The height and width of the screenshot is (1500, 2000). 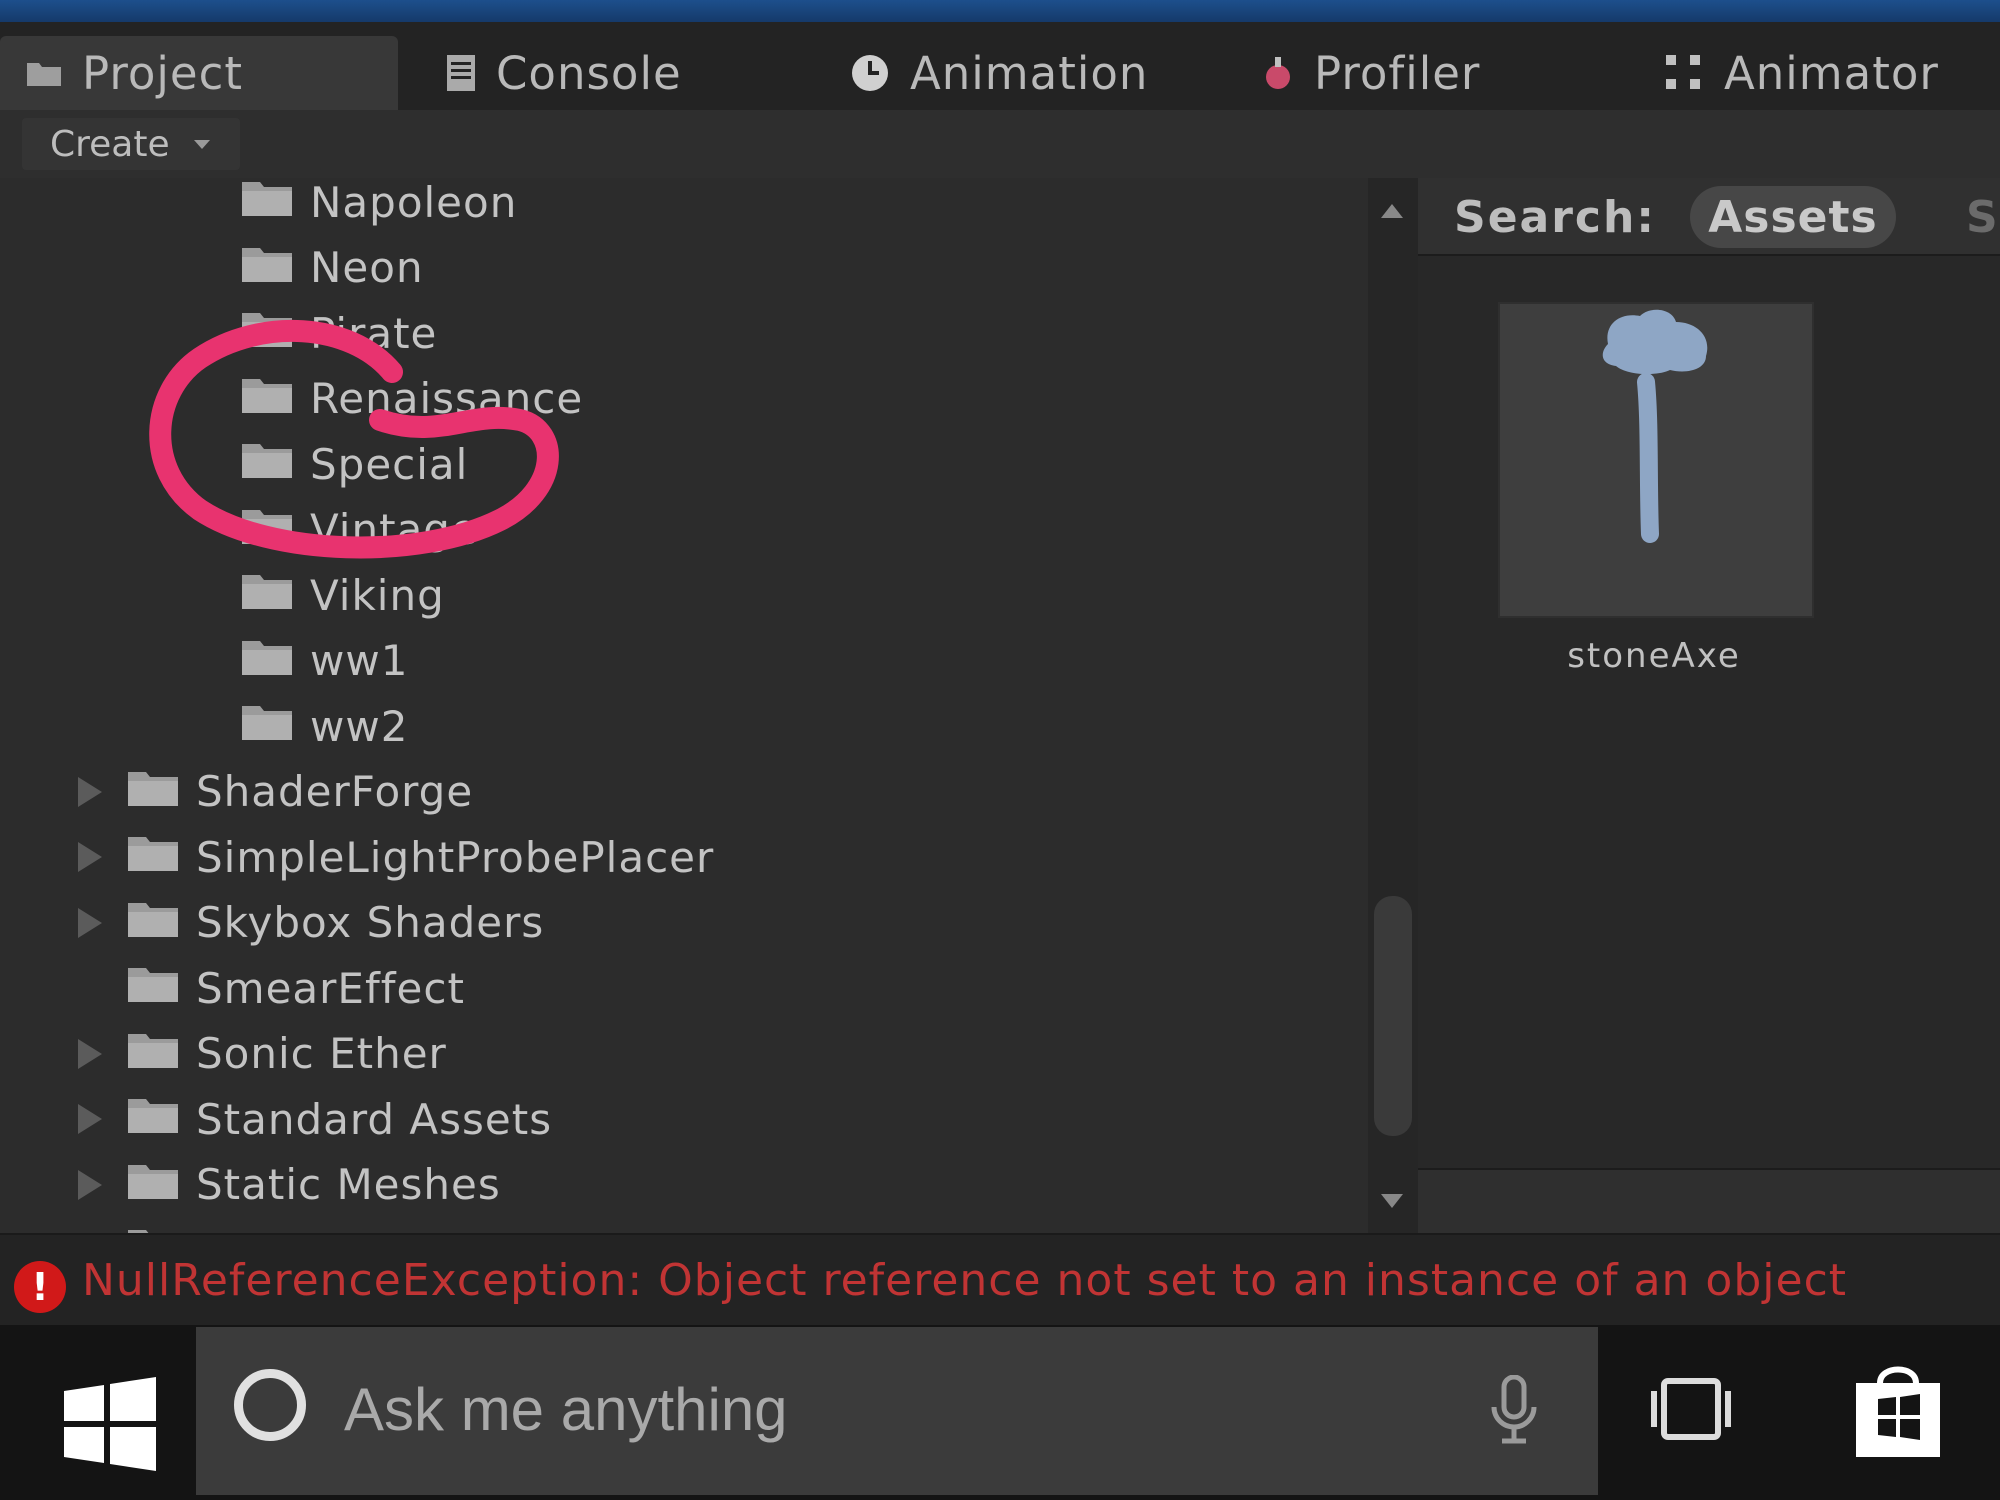 I want to click on tab-animation: Animation, so click(x=999, y=73).